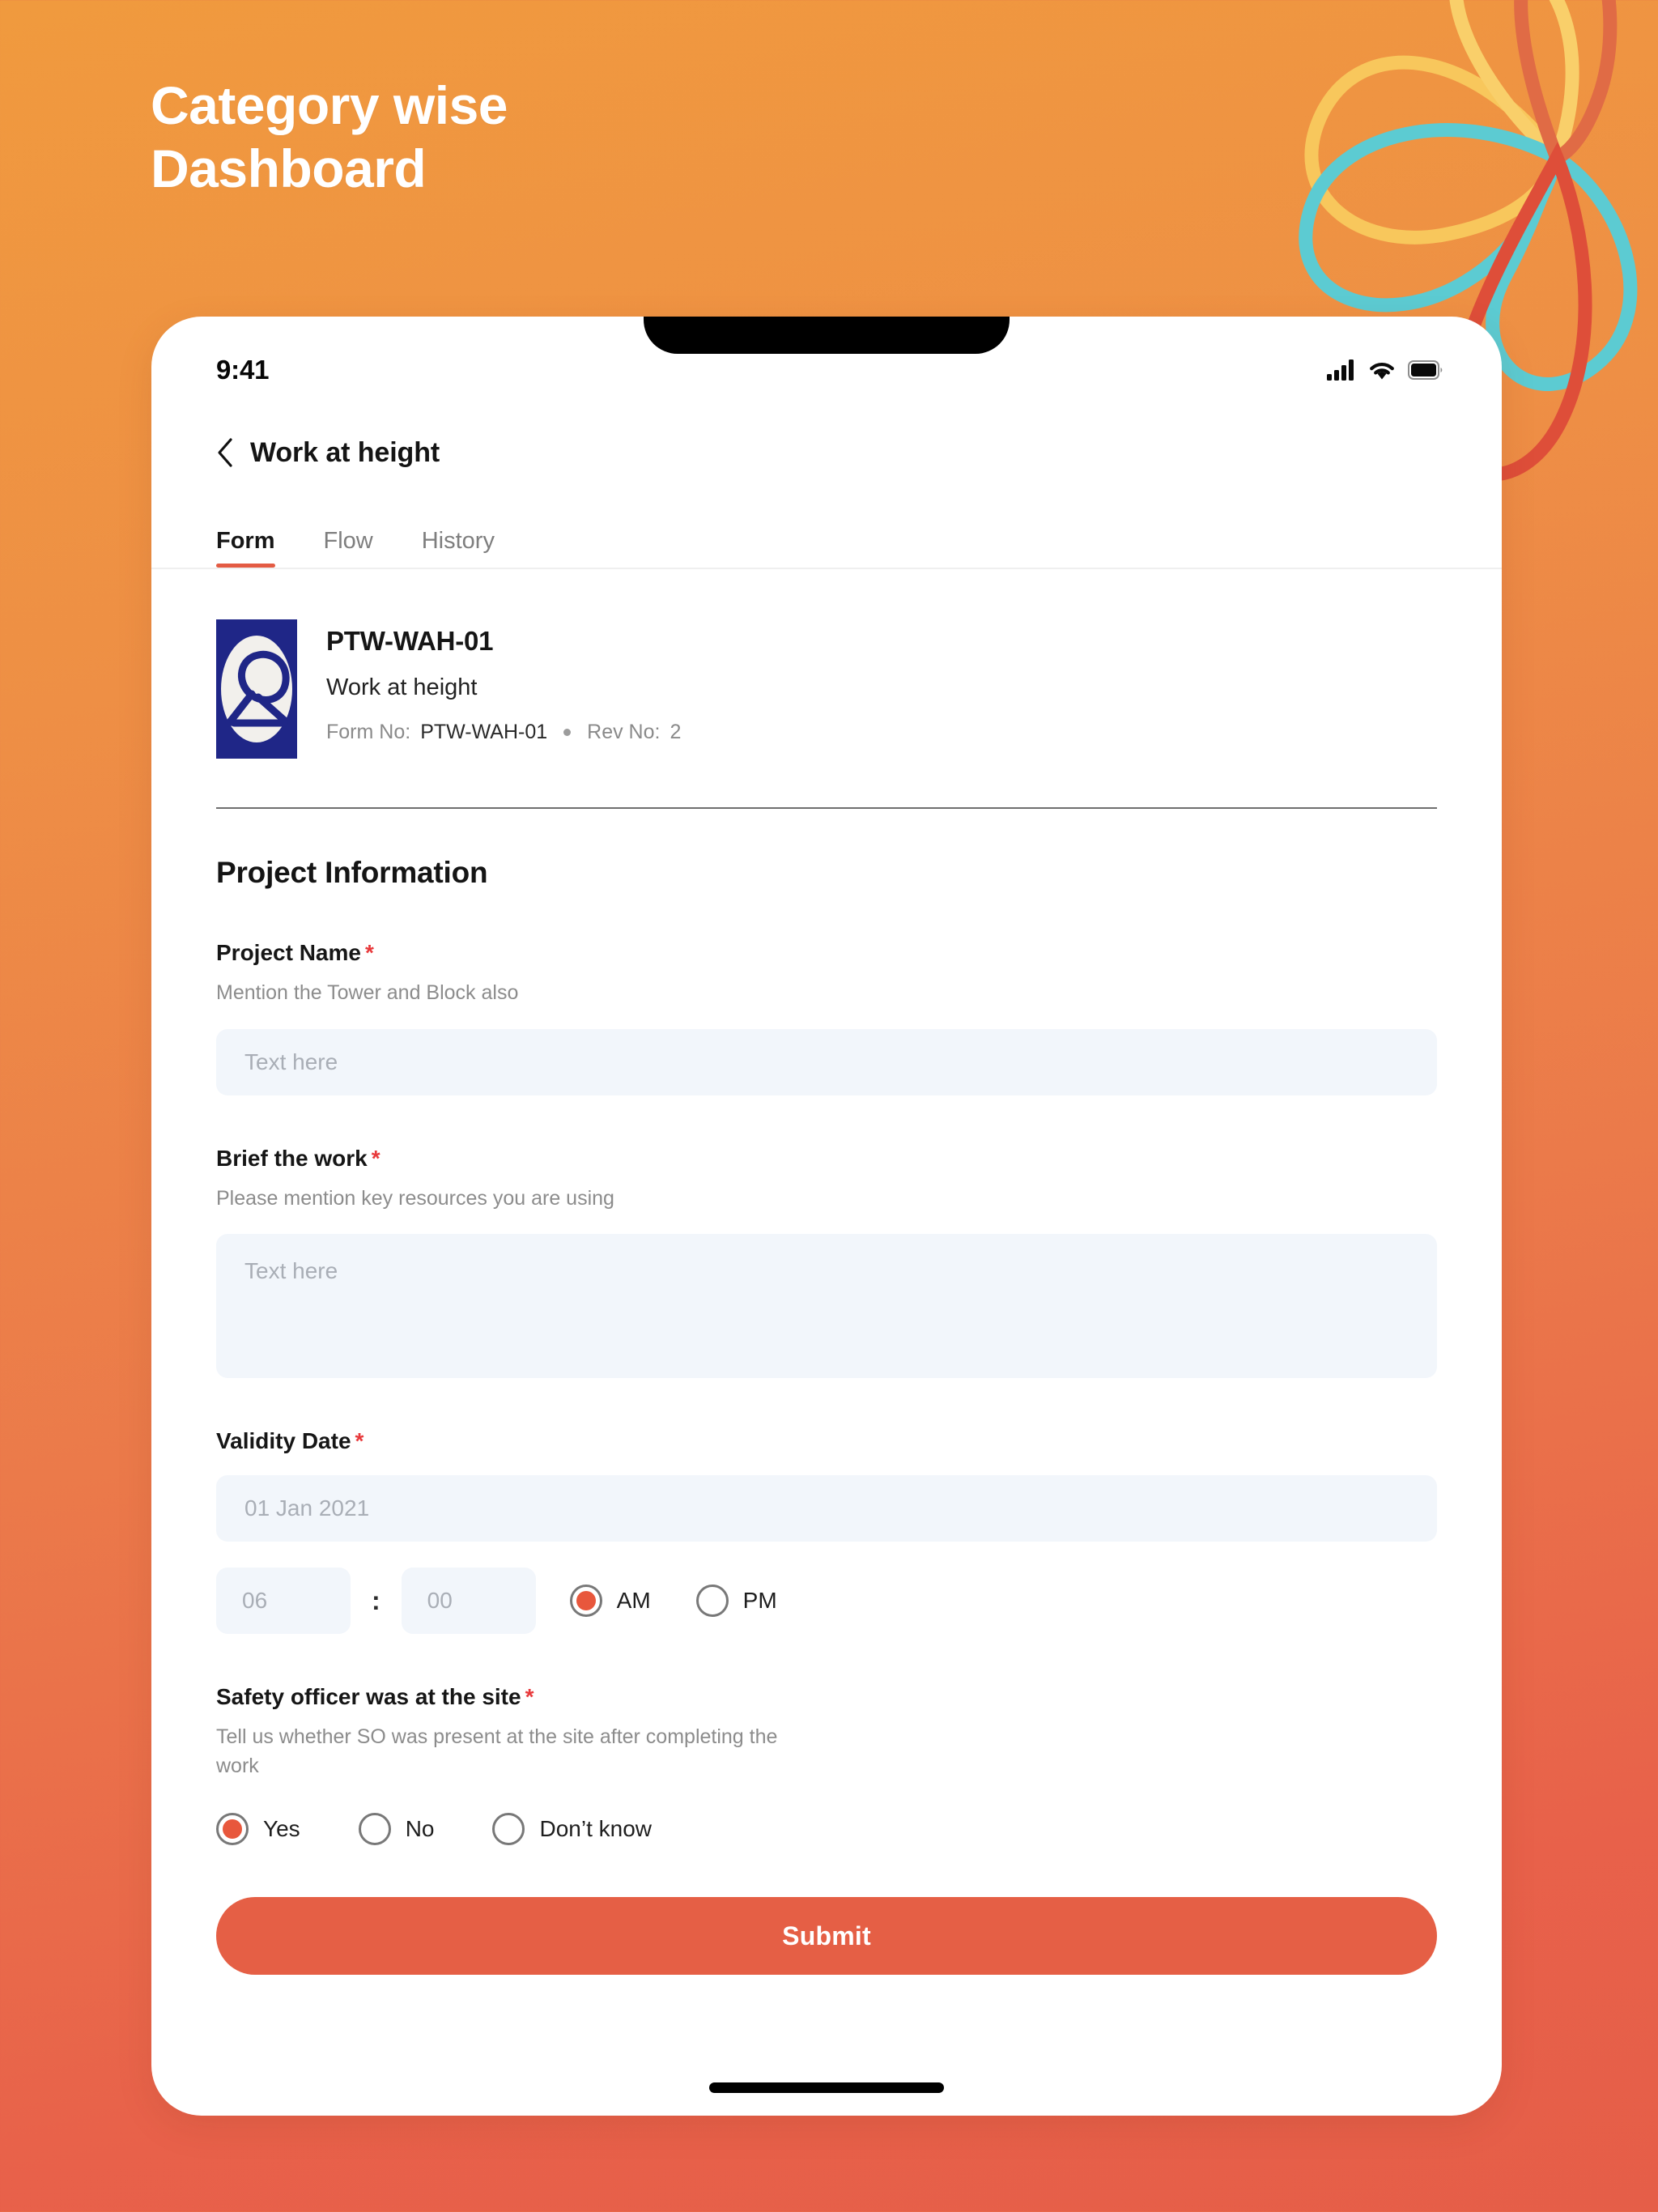  I want to click on poster-title-line-2: Dashboard, so click(289, 168).